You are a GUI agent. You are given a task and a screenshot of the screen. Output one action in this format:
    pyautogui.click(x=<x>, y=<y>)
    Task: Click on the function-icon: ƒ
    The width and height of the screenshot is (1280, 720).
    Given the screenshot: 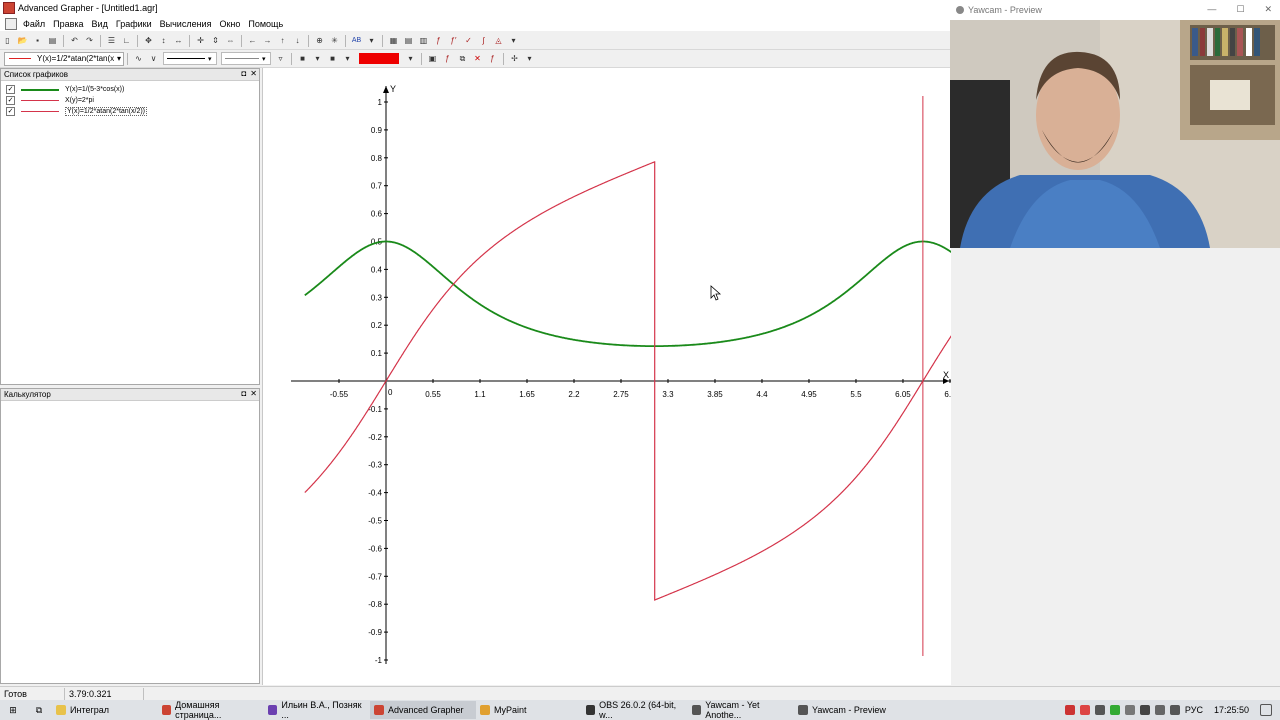 What is the action you would take?
    pyautogui.click(x=492, y=58)
    